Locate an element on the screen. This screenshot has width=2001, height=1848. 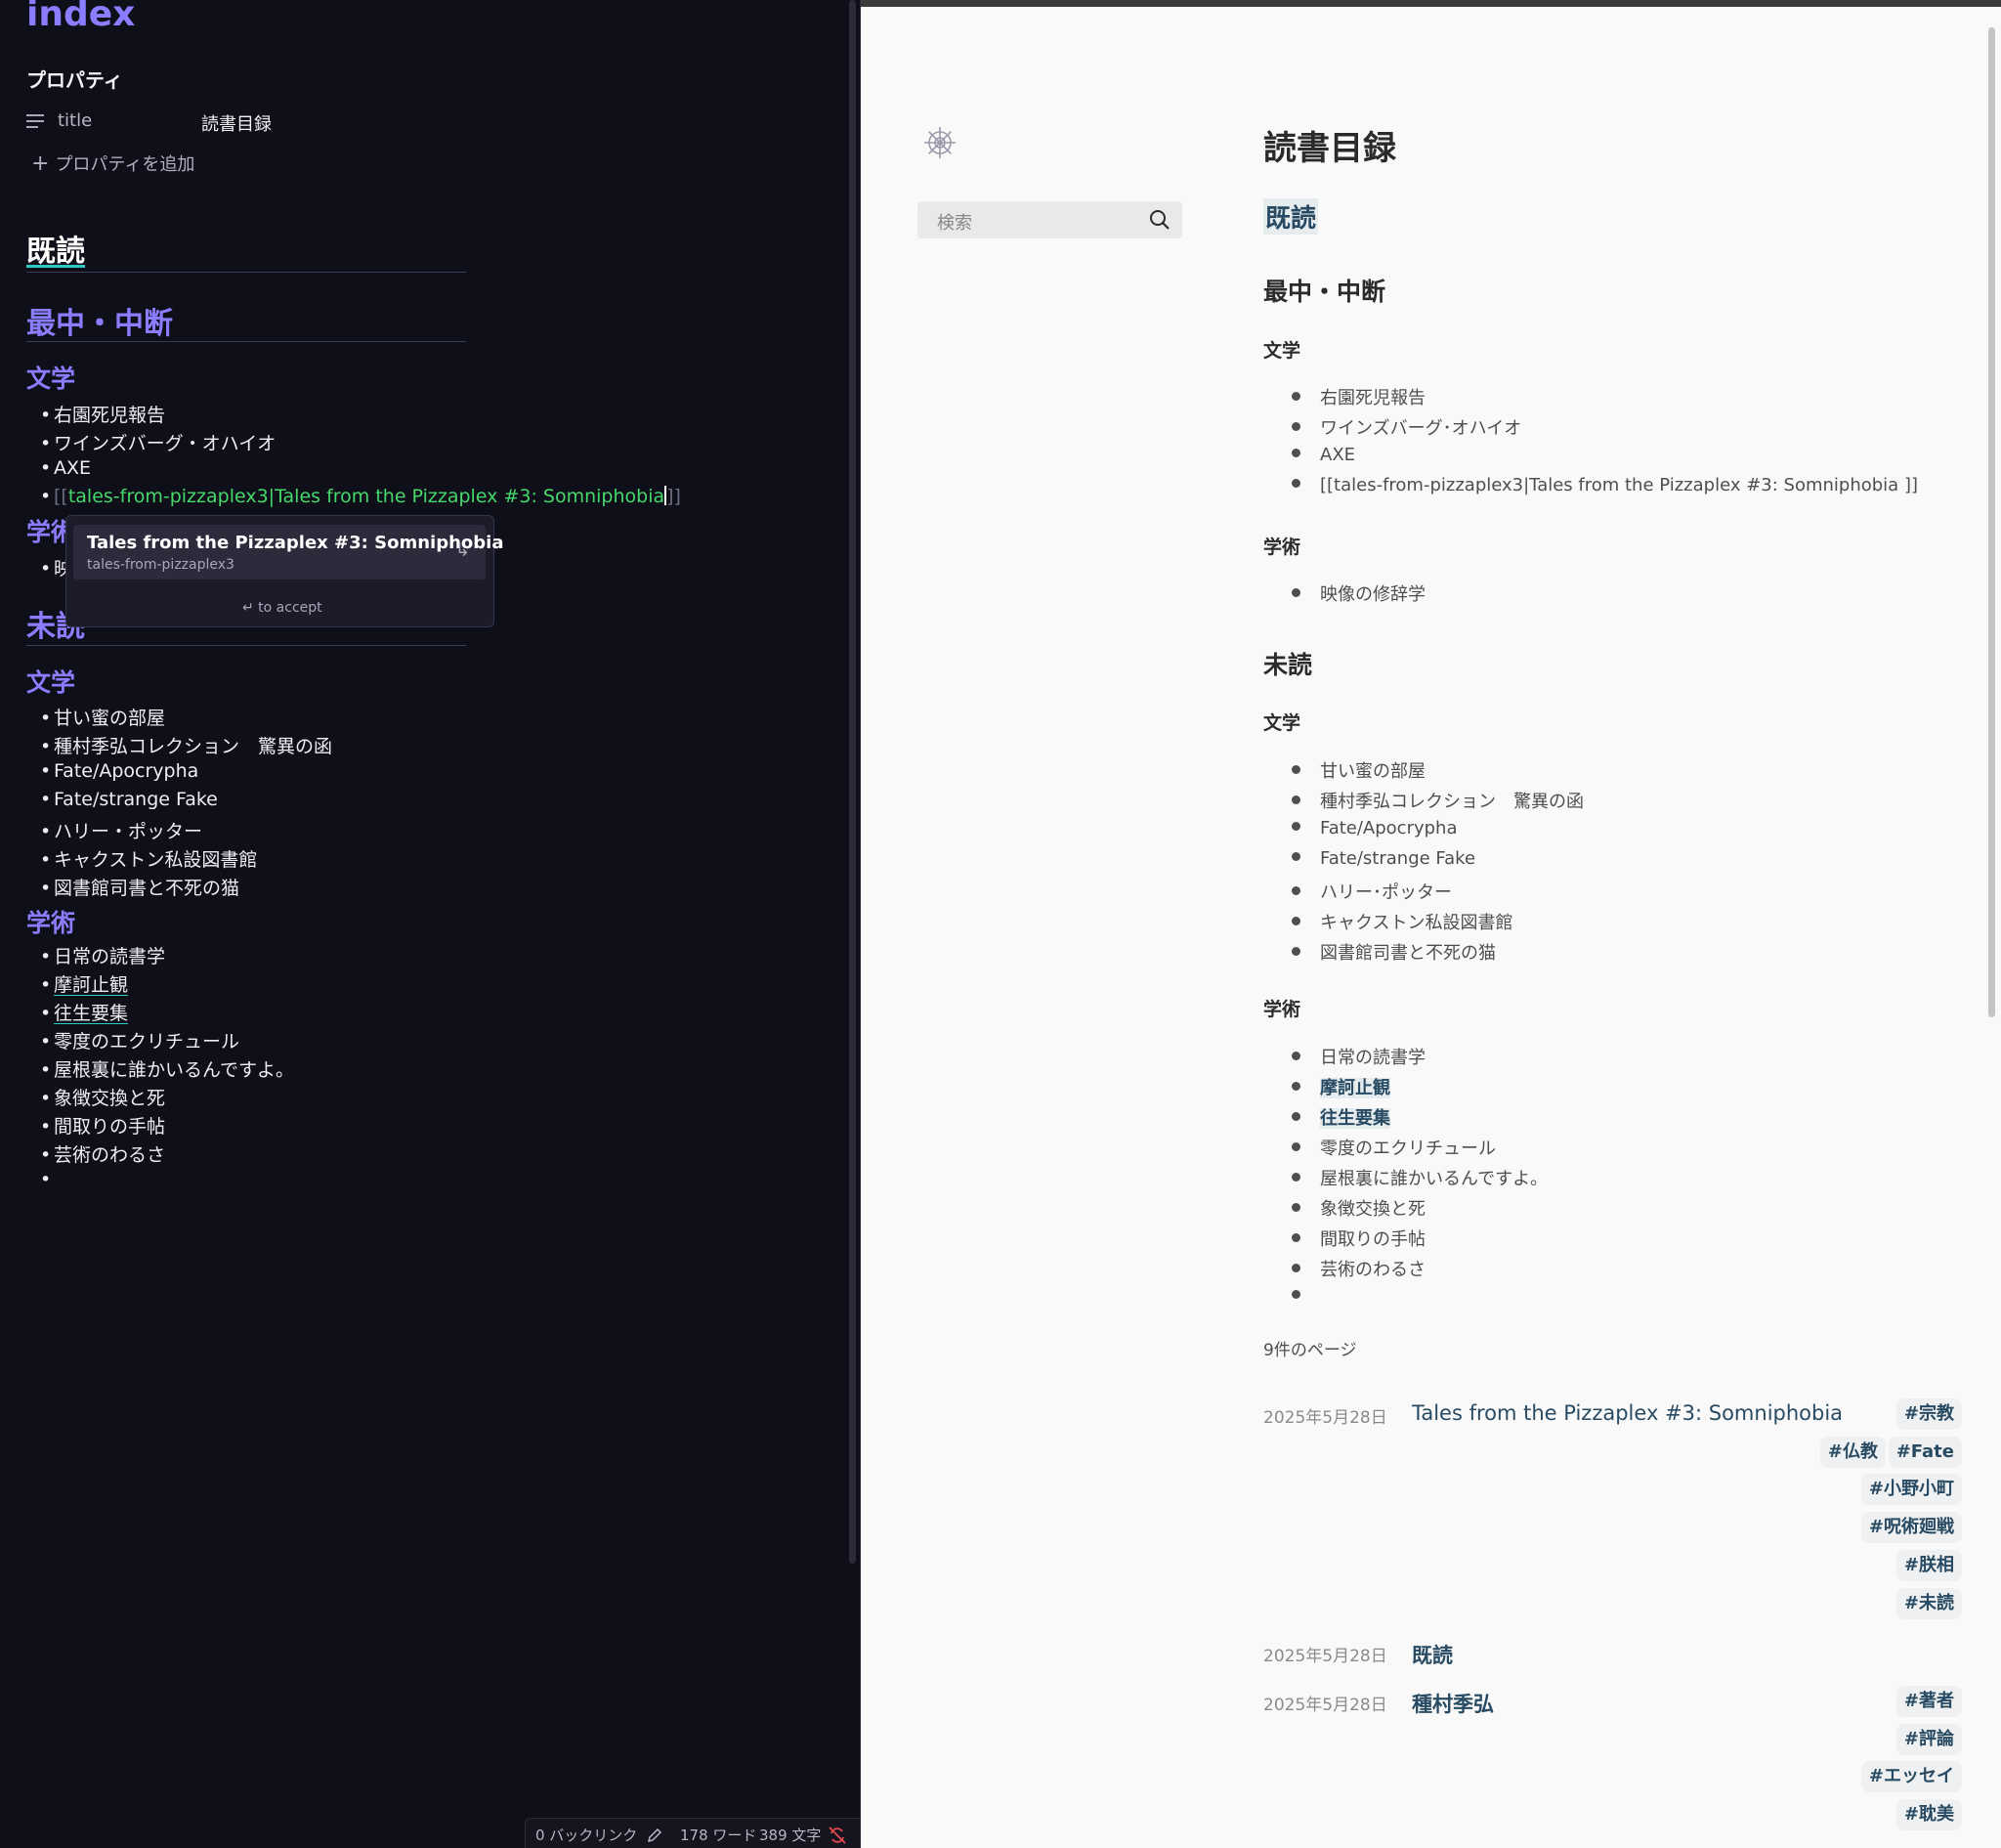
page-title: 読書目録 is located at coordinates (1329, 148).